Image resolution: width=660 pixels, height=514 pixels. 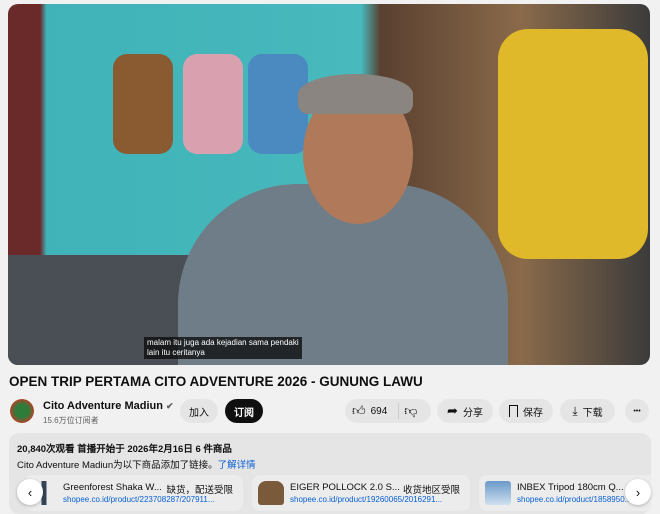 I want to click on products-note: Cito Adventure Madiun为以下商品添加了链接。了解详情, so click(x=136, y=464).